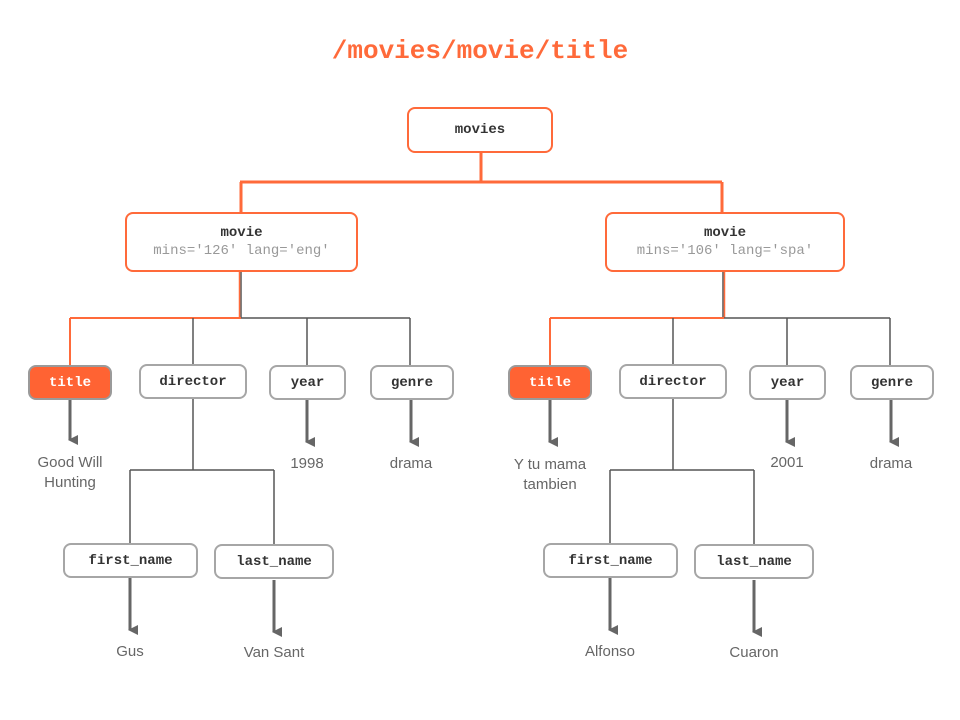 Image resolution: width=960 pixels, height=720 pixels. I want to click on year-value-1: 1998, so click(307, 463).